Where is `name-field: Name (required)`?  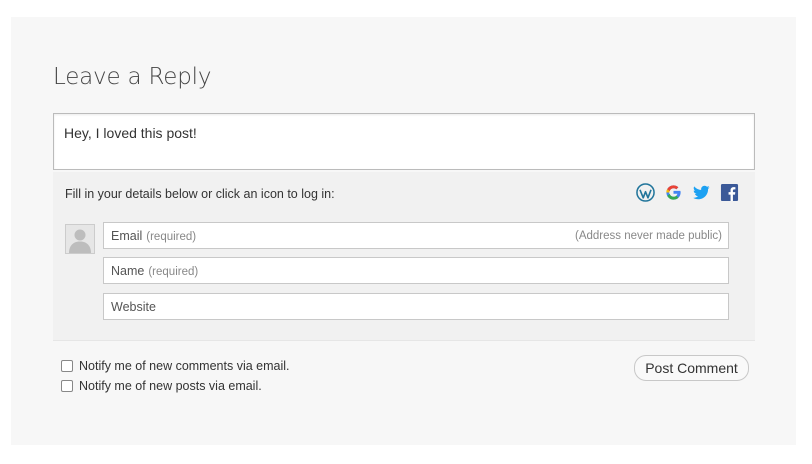 name-field: Name (required) is located at coordinates (416, 270).